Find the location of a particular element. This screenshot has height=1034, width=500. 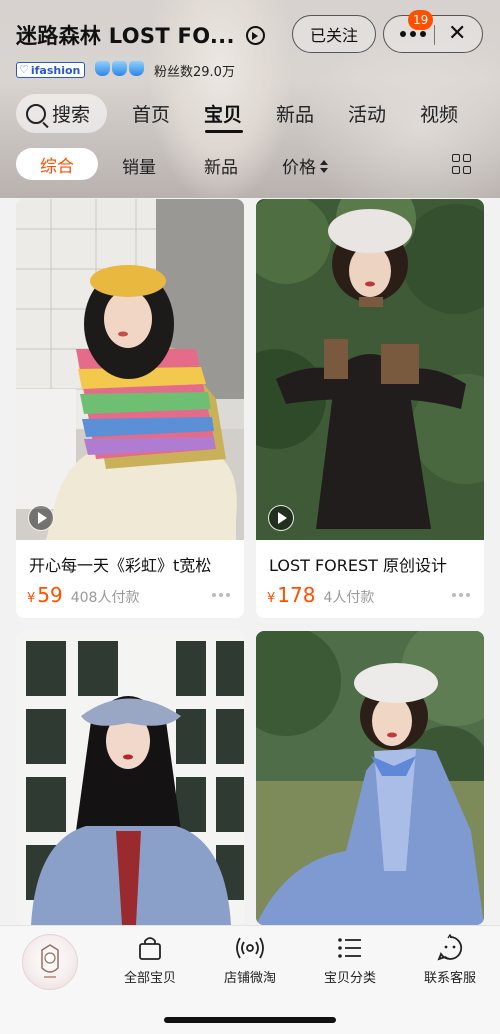

shop-logo is located at coordinates (50, 962).